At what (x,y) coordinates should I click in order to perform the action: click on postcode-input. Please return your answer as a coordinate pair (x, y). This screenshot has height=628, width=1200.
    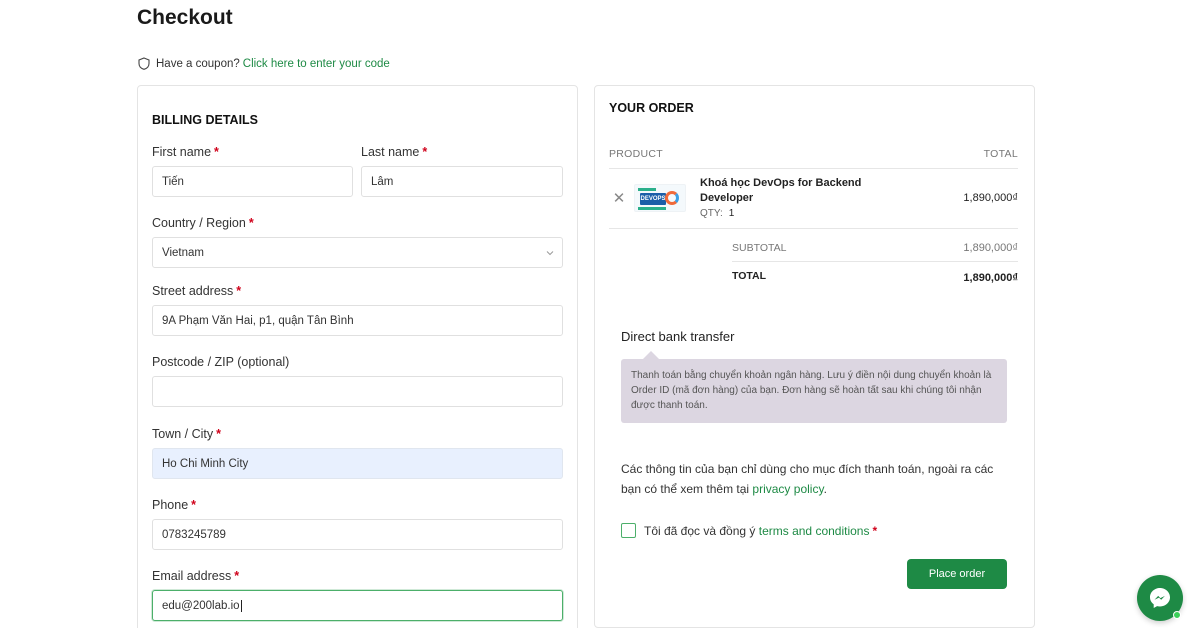
    Looking at the image, I should click on (357, 391).